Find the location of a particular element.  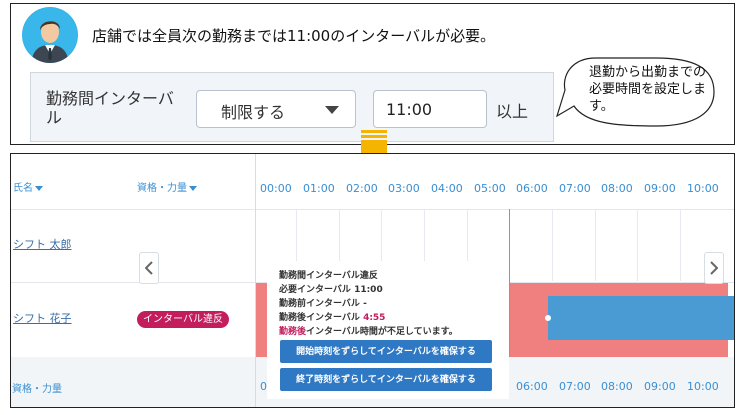

chevron-left-icon is located at coordinates (149, 268).